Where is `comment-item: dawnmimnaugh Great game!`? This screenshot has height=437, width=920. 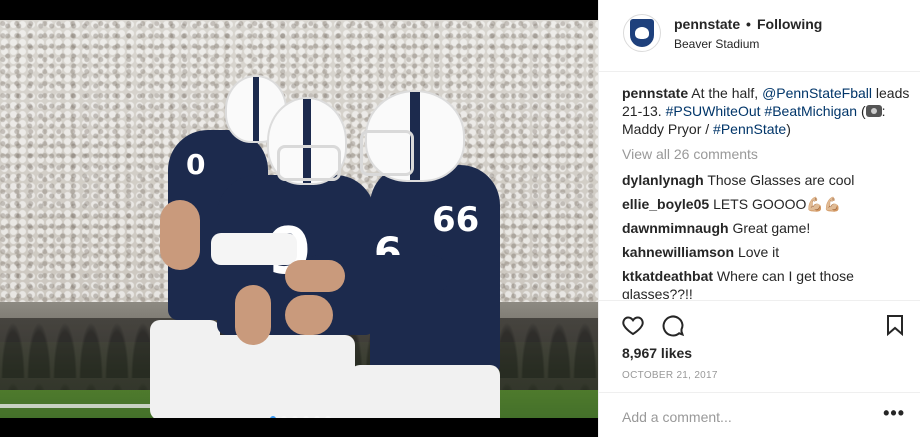
comment-item: dawnmimnaugh Great game! is located at coordinates (768, 228).